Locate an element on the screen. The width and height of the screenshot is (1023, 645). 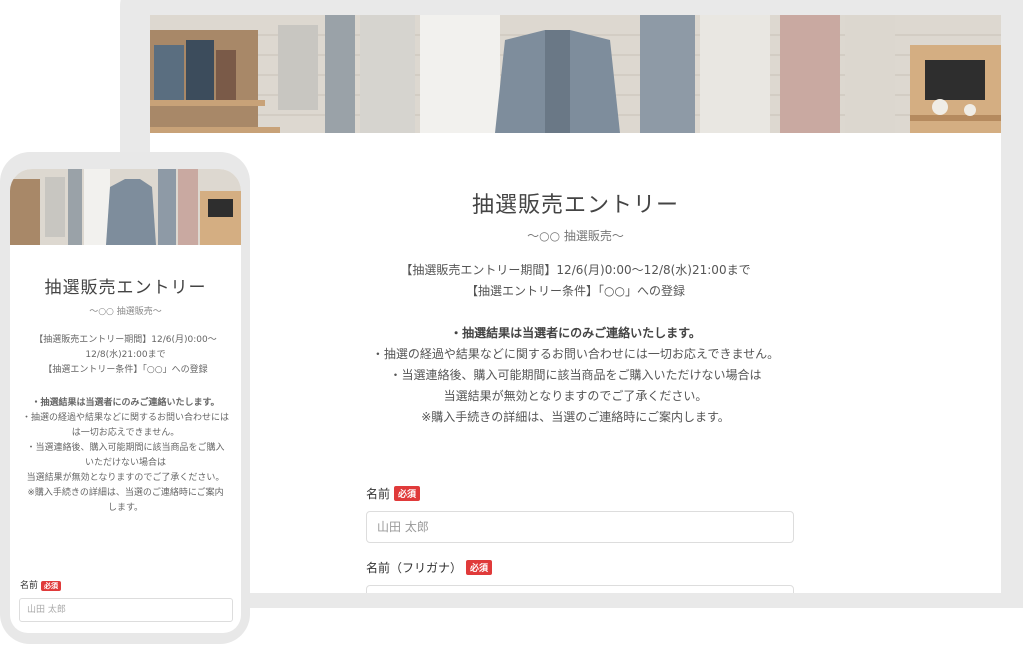
kana-label-text: 名前（フリガナ） is located at coordinates (414, 568).